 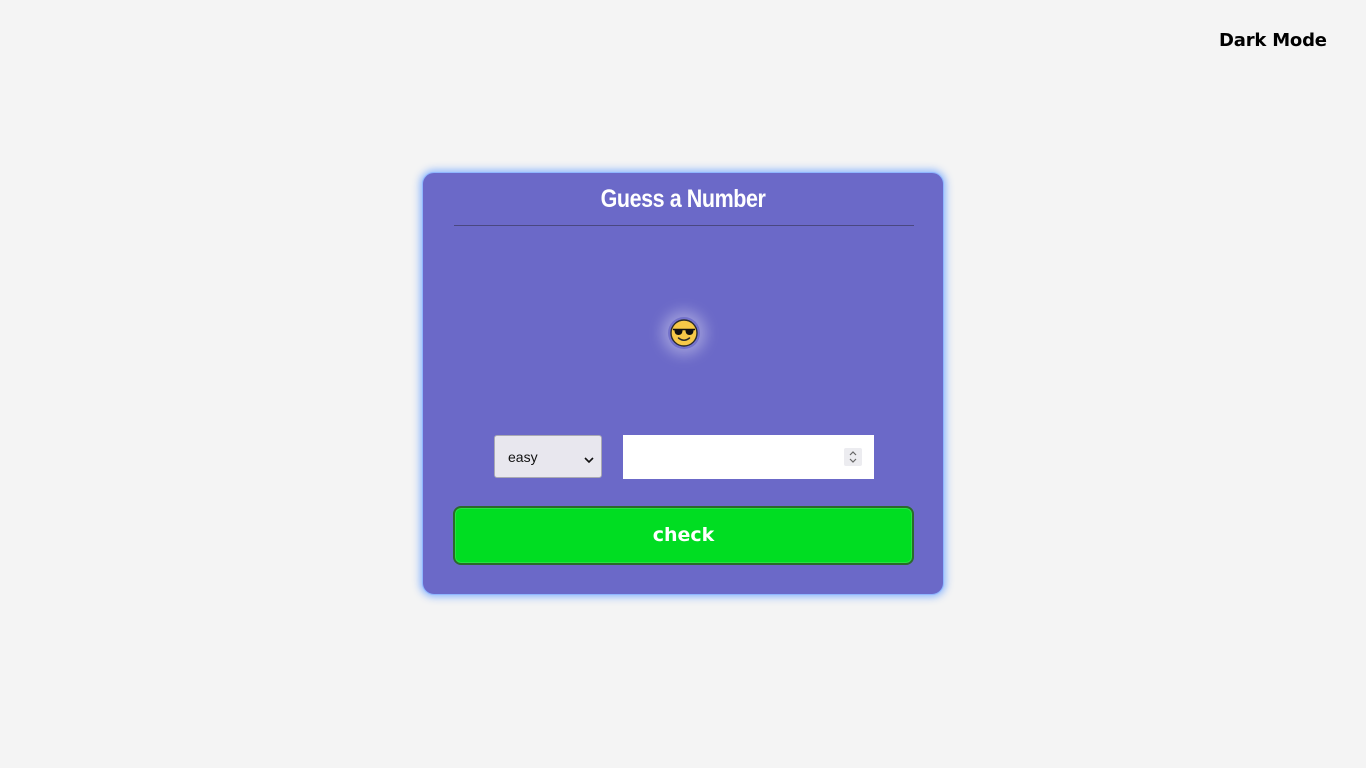 What do you see at coordinates (684, 333) in the screenshot?
I see `smiling-face-with-sunglasses-icon` at bounding box center [684, 333].